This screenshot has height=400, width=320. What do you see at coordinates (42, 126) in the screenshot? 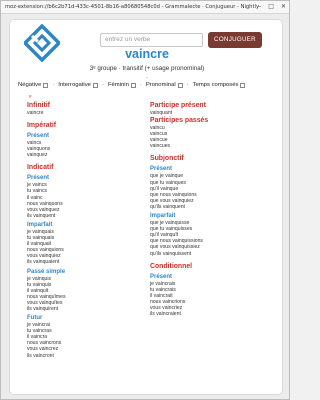
I see `section-title: Impératif` at bounding box center [42, 126].